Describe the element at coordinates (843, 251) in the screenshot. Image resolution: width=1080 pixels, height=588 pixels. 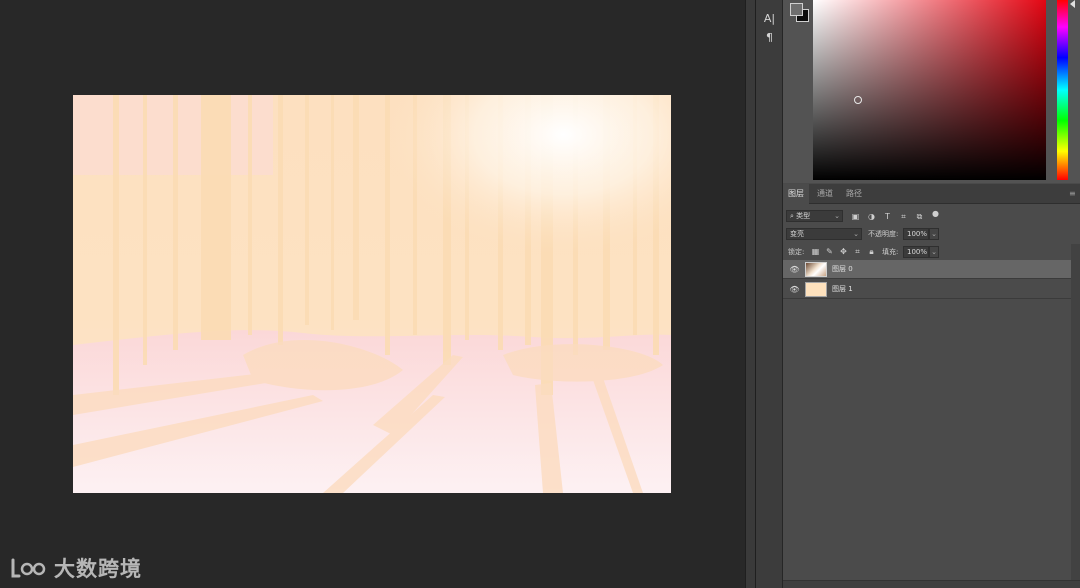
I see `lock-position-icon: ✥` at that location.